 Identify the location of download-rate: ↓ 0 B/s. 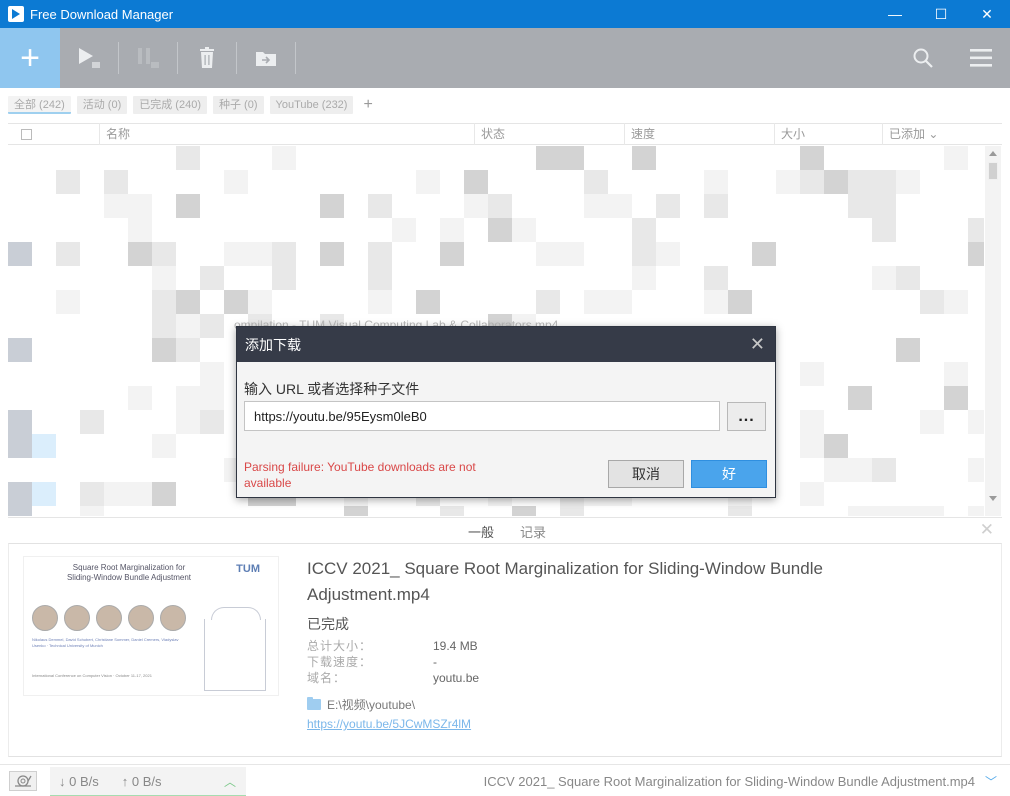
(79, 781).